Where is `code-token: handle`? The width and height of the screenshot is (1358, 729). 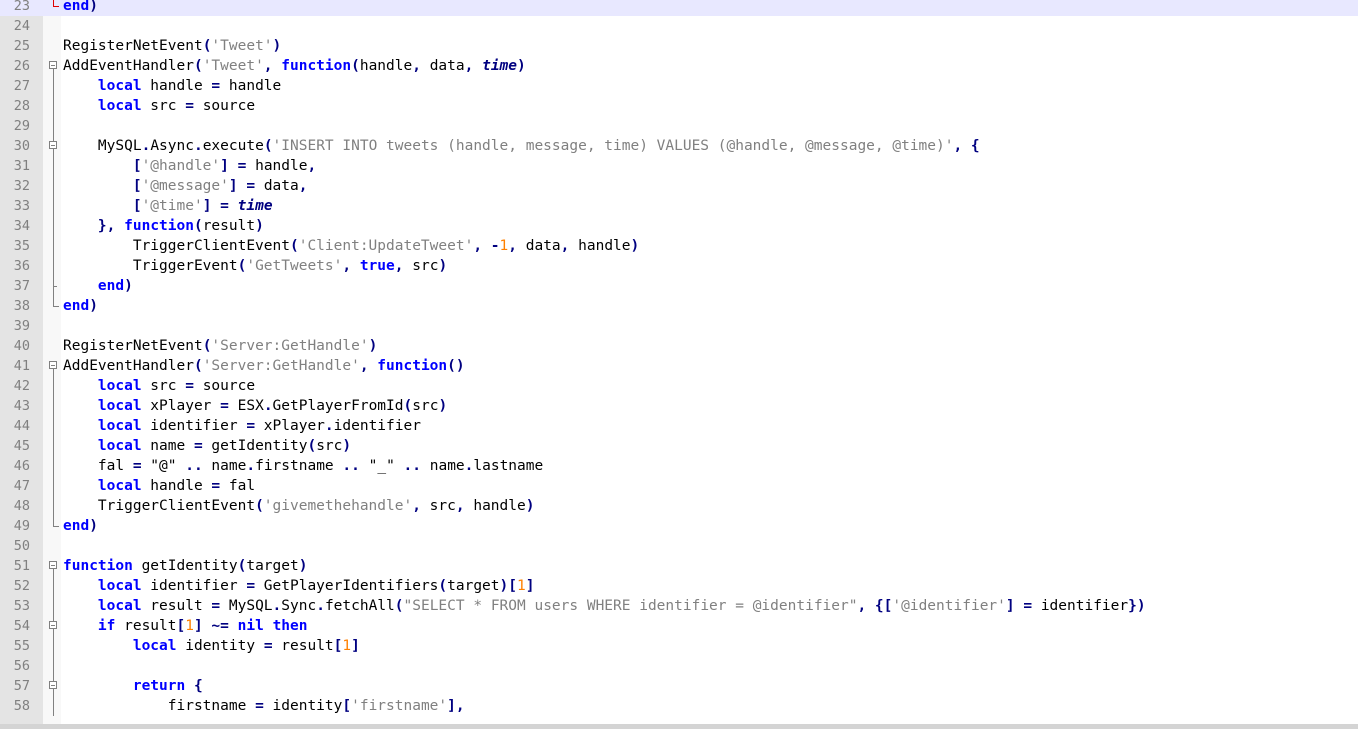 code-token: handle is located at coordinates (604, 246).